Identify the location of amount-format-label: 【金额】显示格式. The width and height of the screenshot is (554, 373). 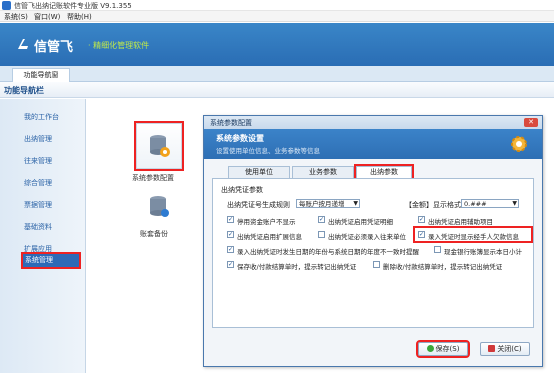
(433, 205).